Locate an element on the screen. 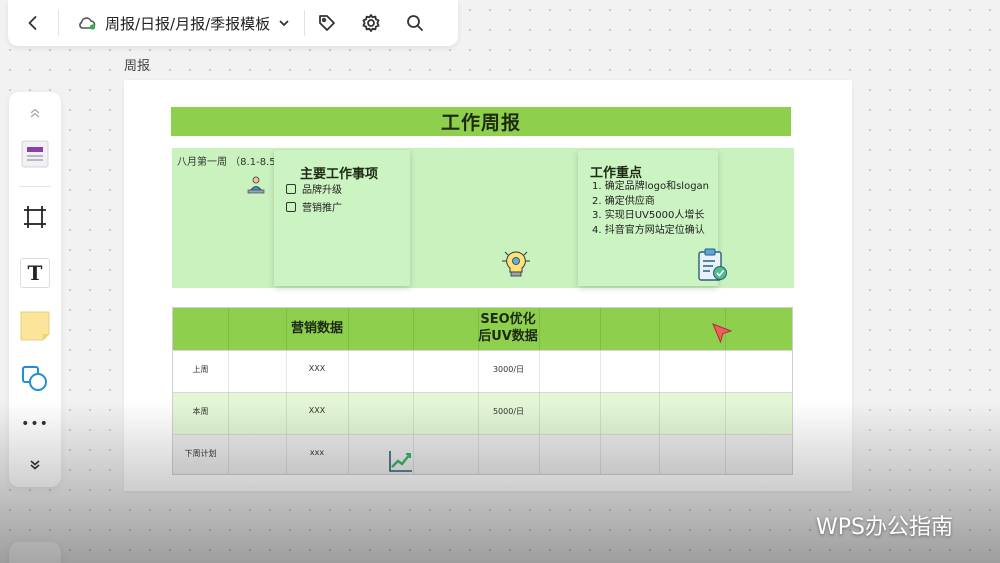 The image size is (1000, 563). chevrons-down-icon is located at coordinates (35, 465).